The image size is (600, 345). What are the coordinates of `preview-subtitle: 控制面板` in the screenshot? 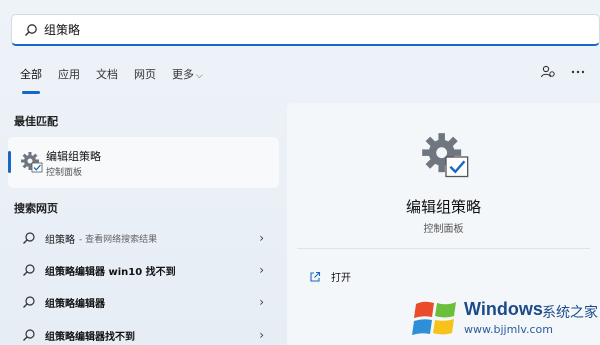 It's located at (443, 229).